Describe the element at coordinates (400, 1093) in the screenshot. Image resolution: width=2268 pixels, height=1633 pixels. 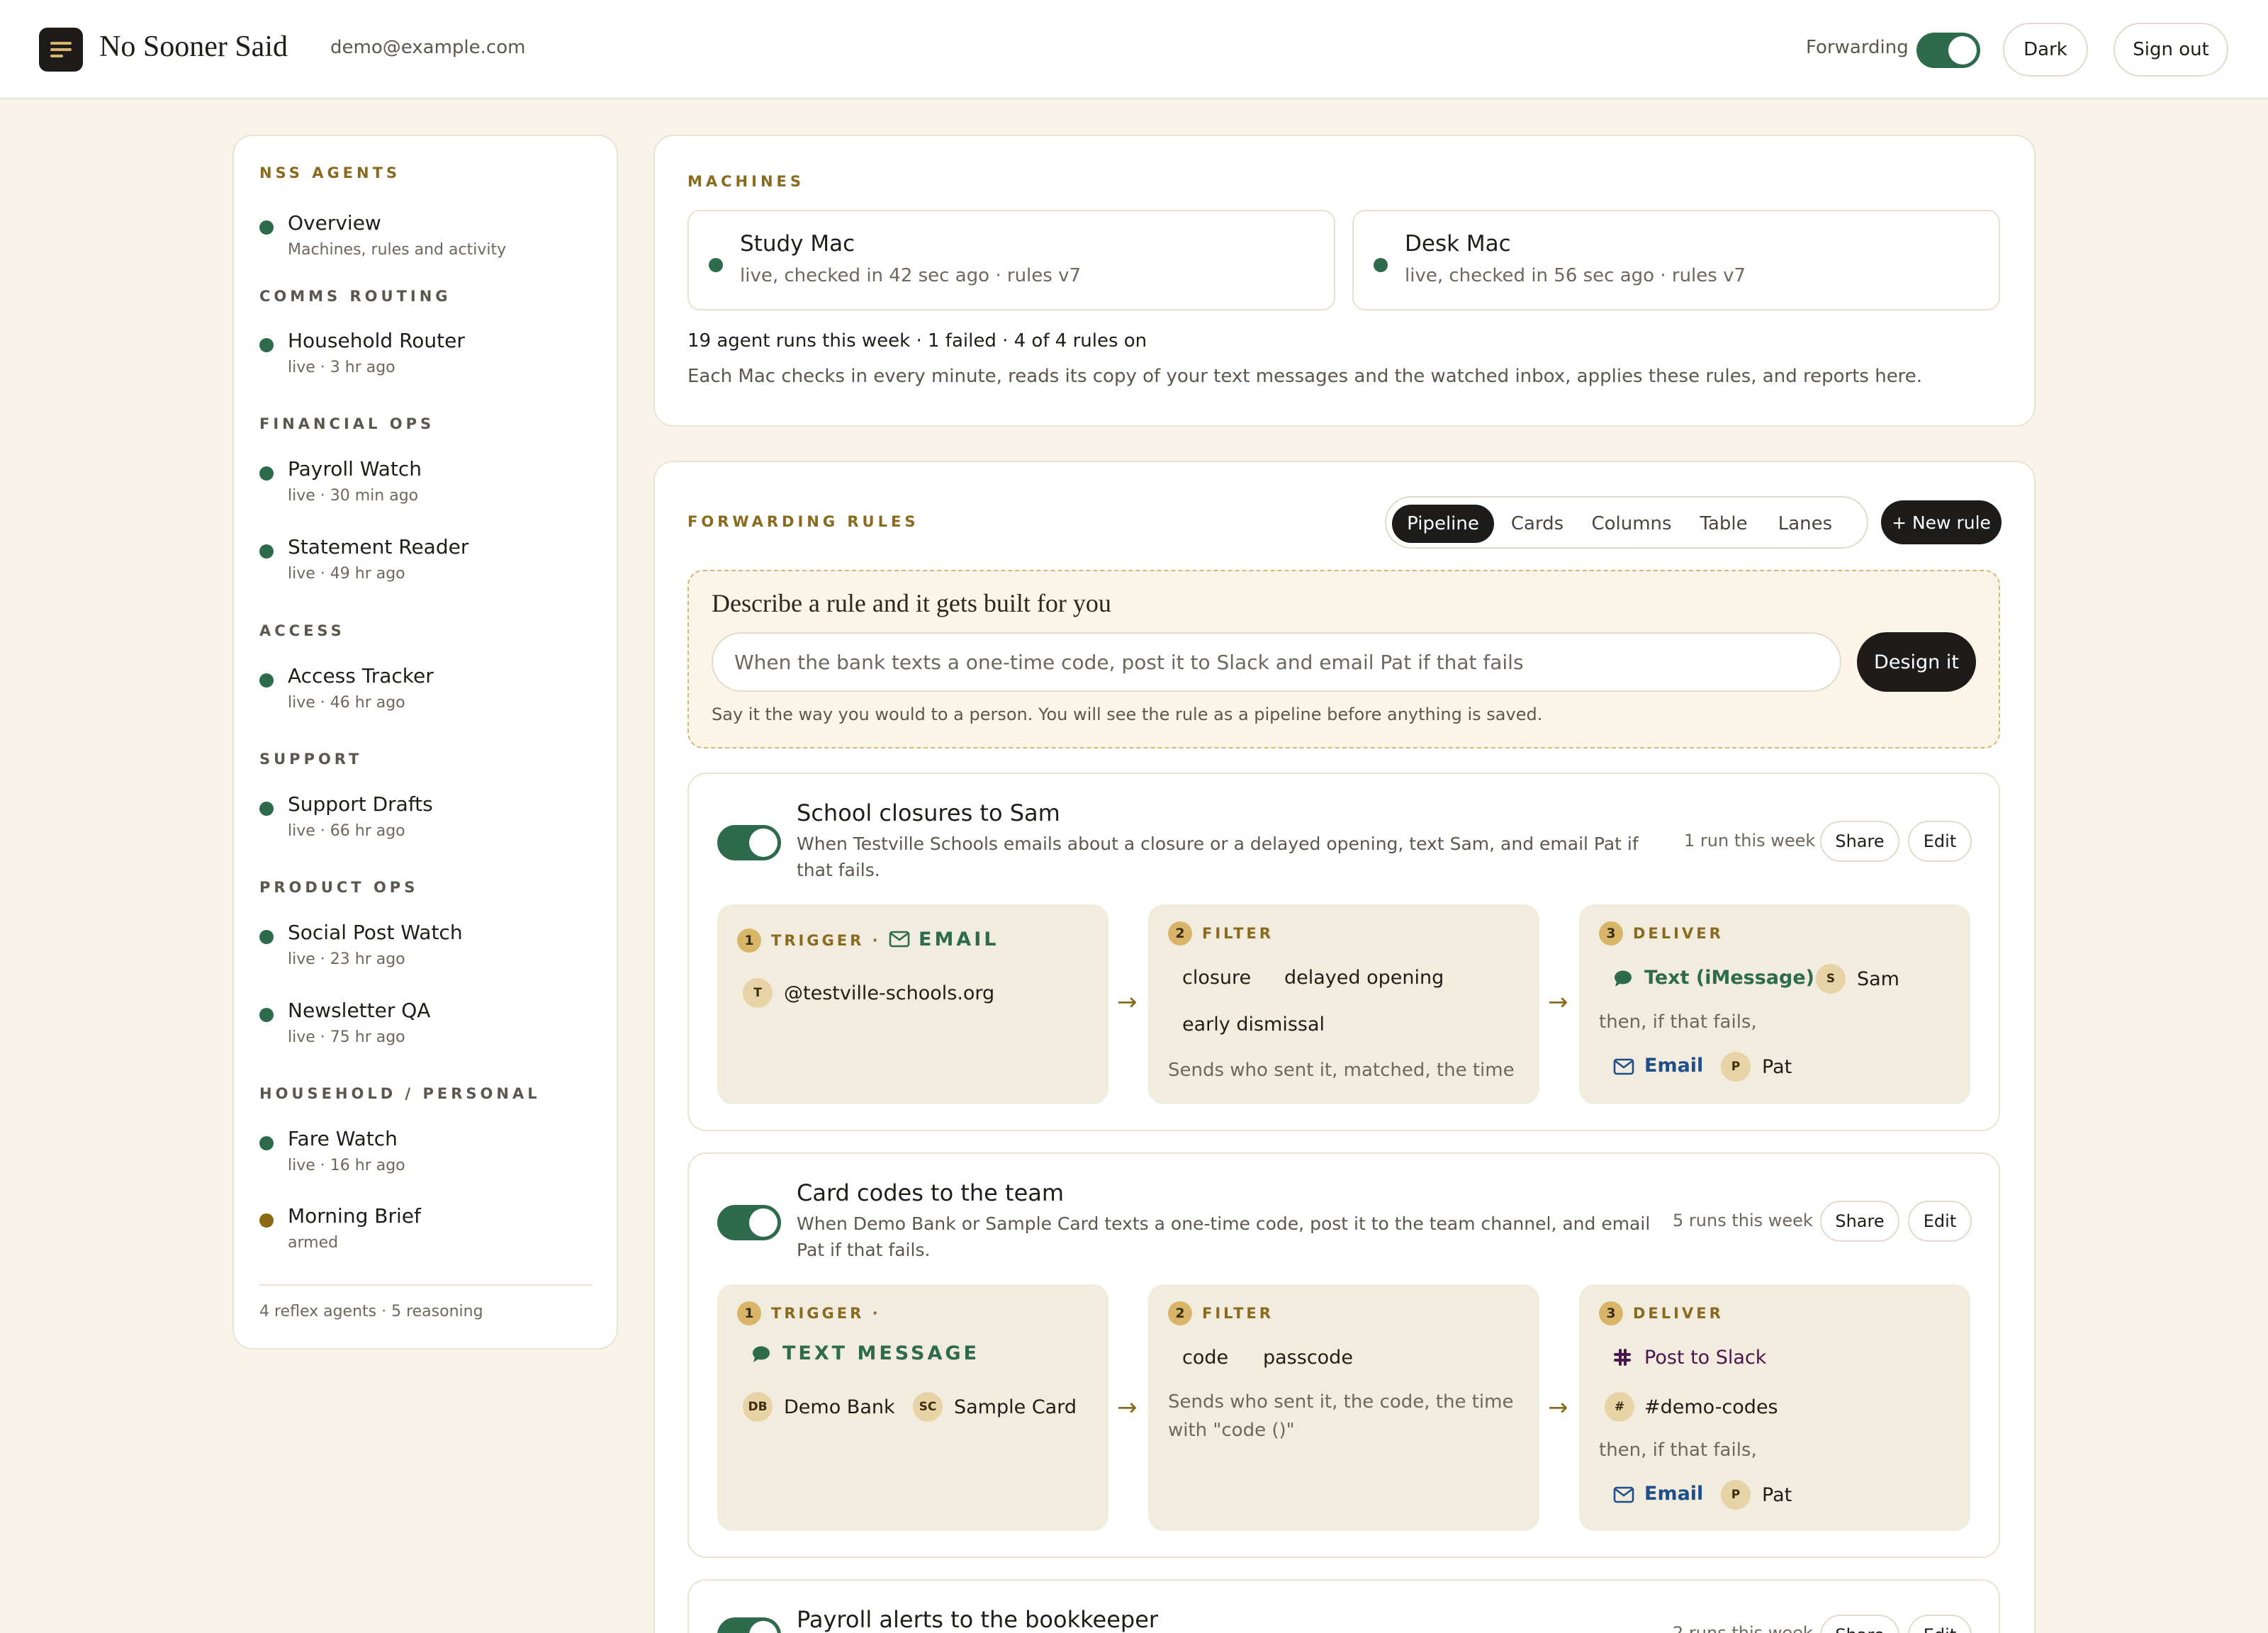
I see `section-heading: HOUSEHOLD / PERSONAL` at that location.